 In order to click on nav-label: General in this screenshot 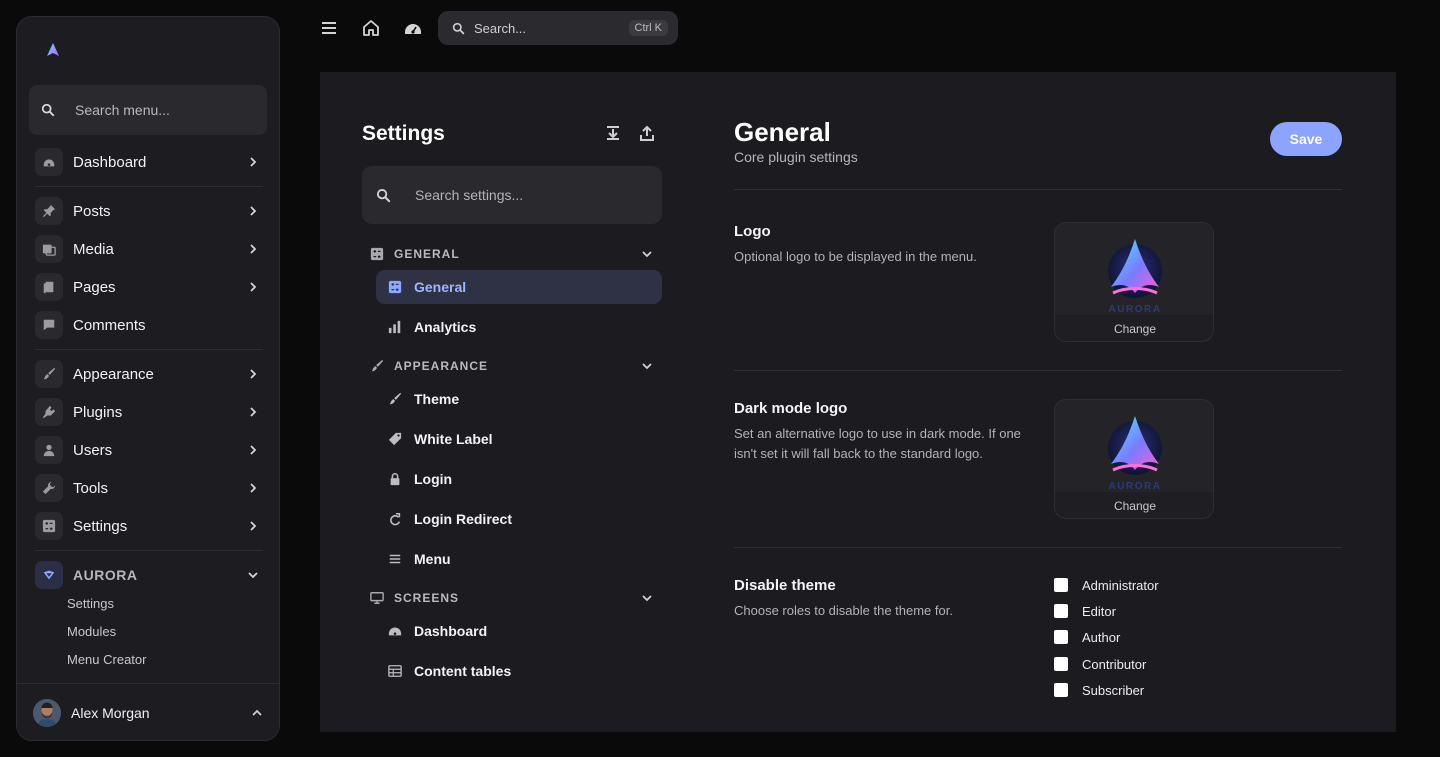, I will do `click(440, 287)`.